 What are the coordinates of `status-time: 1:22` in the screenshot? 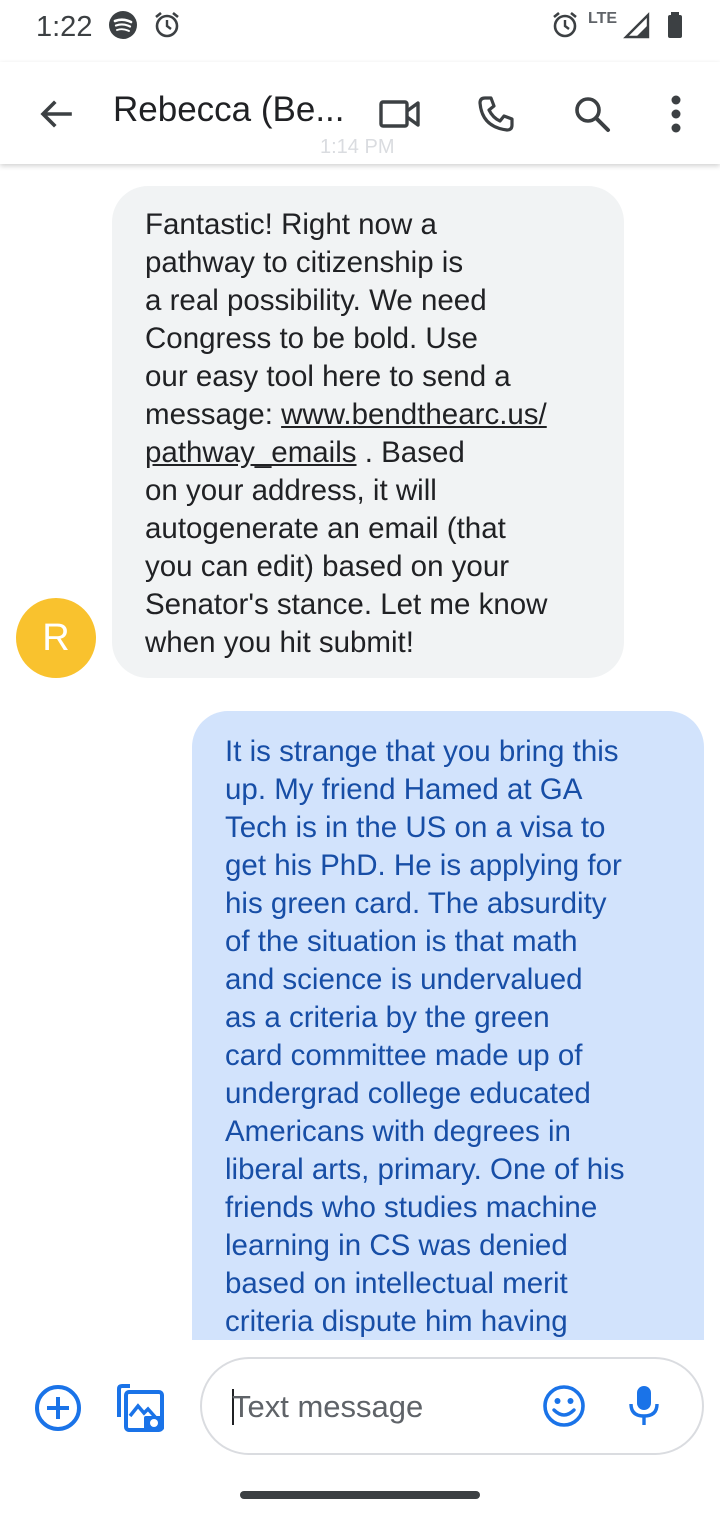 It's located at (64, 27).